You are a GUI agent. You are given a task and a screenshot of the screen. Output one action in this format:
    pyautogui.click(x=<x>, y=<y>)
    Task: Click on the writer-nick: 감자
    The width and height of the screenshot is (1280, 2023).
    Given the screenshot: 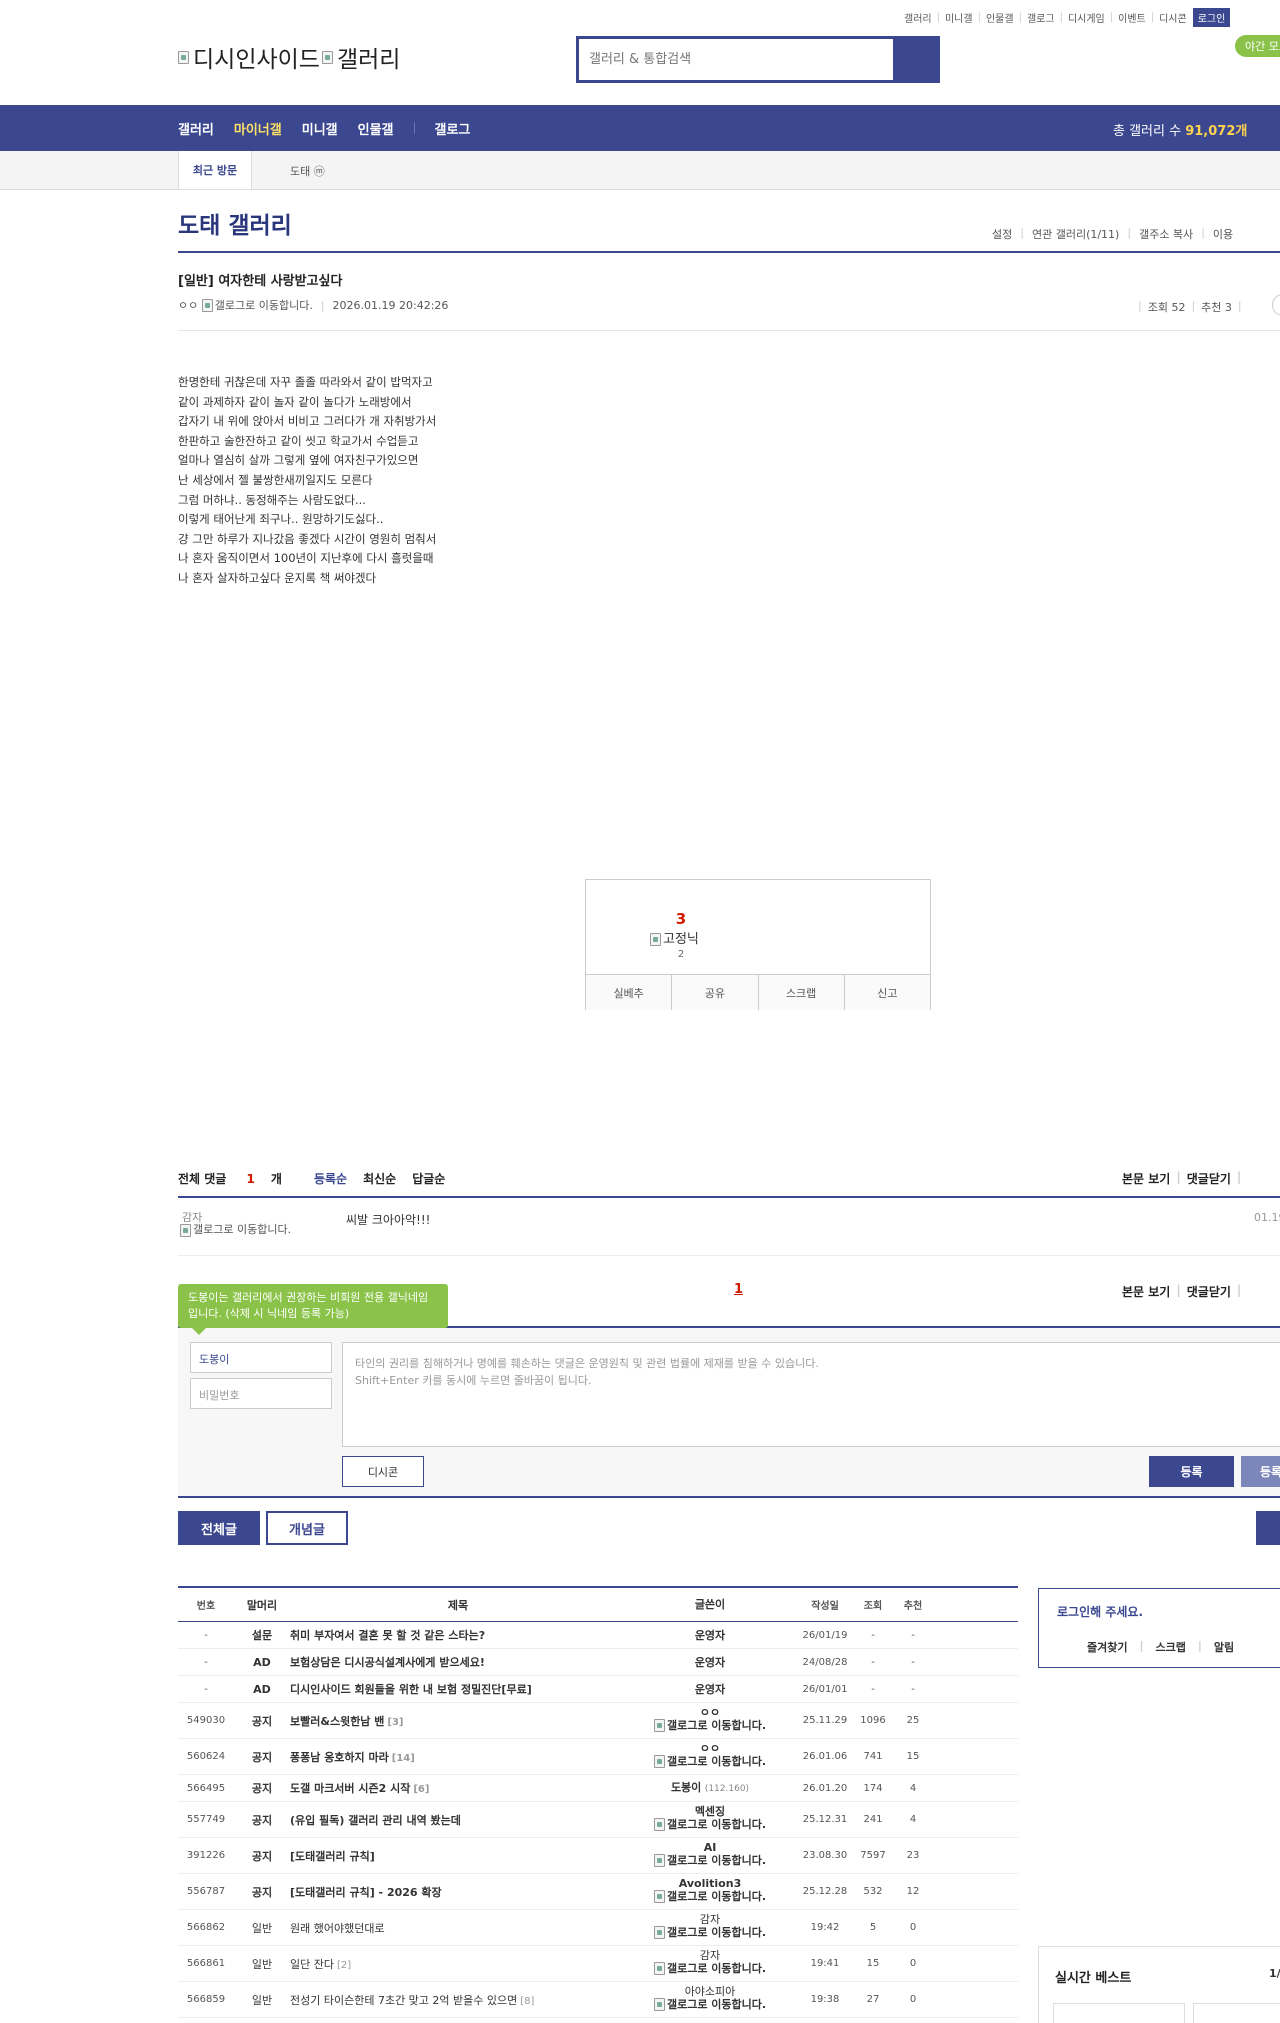 What is the action you would take?
    pyautogui.click(x=710, y=1955)
    